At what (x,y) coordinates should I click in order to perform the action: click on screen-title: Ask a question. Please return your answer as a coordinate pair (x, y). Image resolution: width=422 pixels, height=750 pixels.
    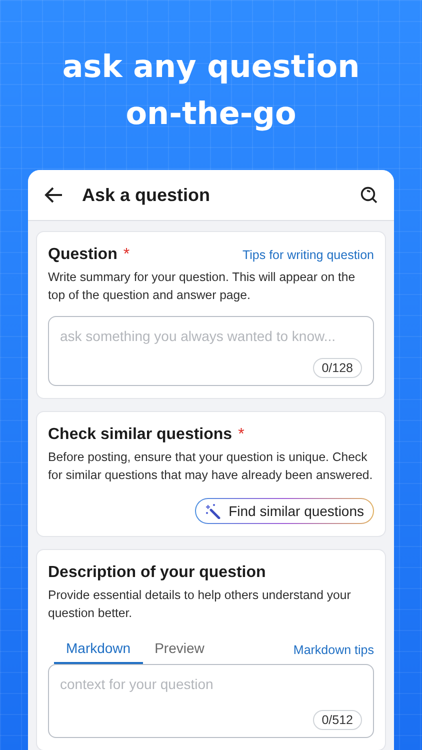
    Looking at the image, I should click on (147, 195).